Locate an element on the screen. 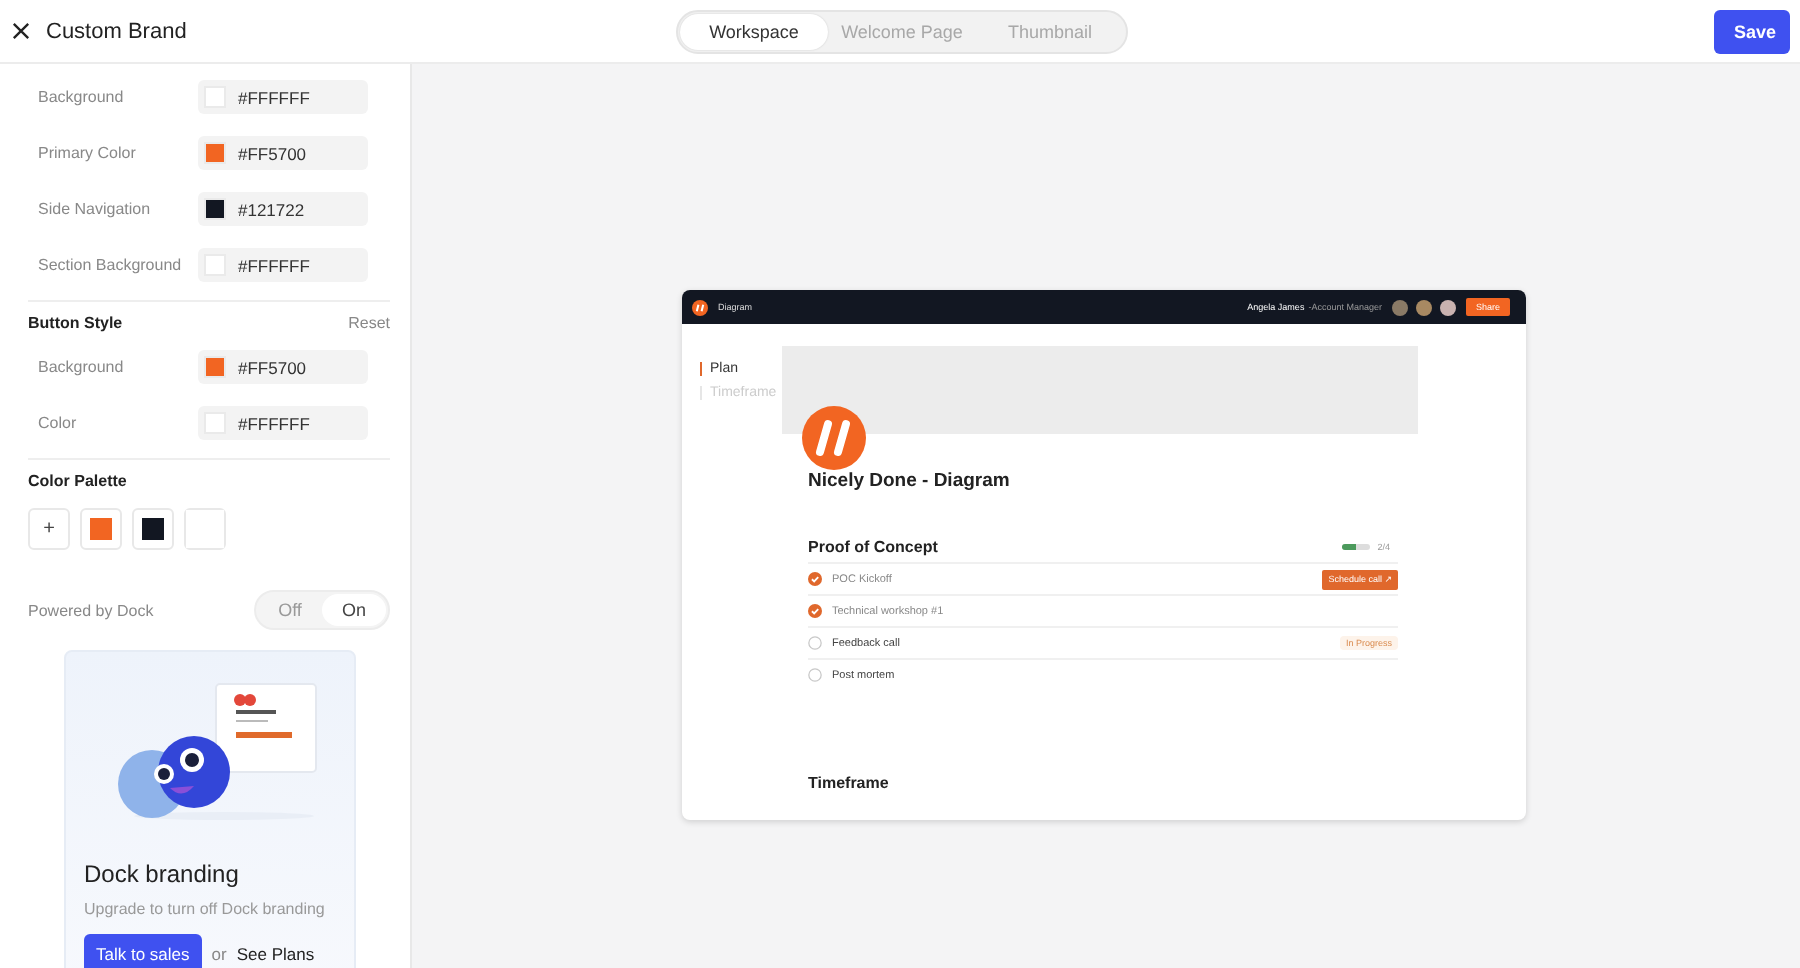 This screenshot has width=1800, height=968. section-title: Color Palette is located at coordinates (77, 481).